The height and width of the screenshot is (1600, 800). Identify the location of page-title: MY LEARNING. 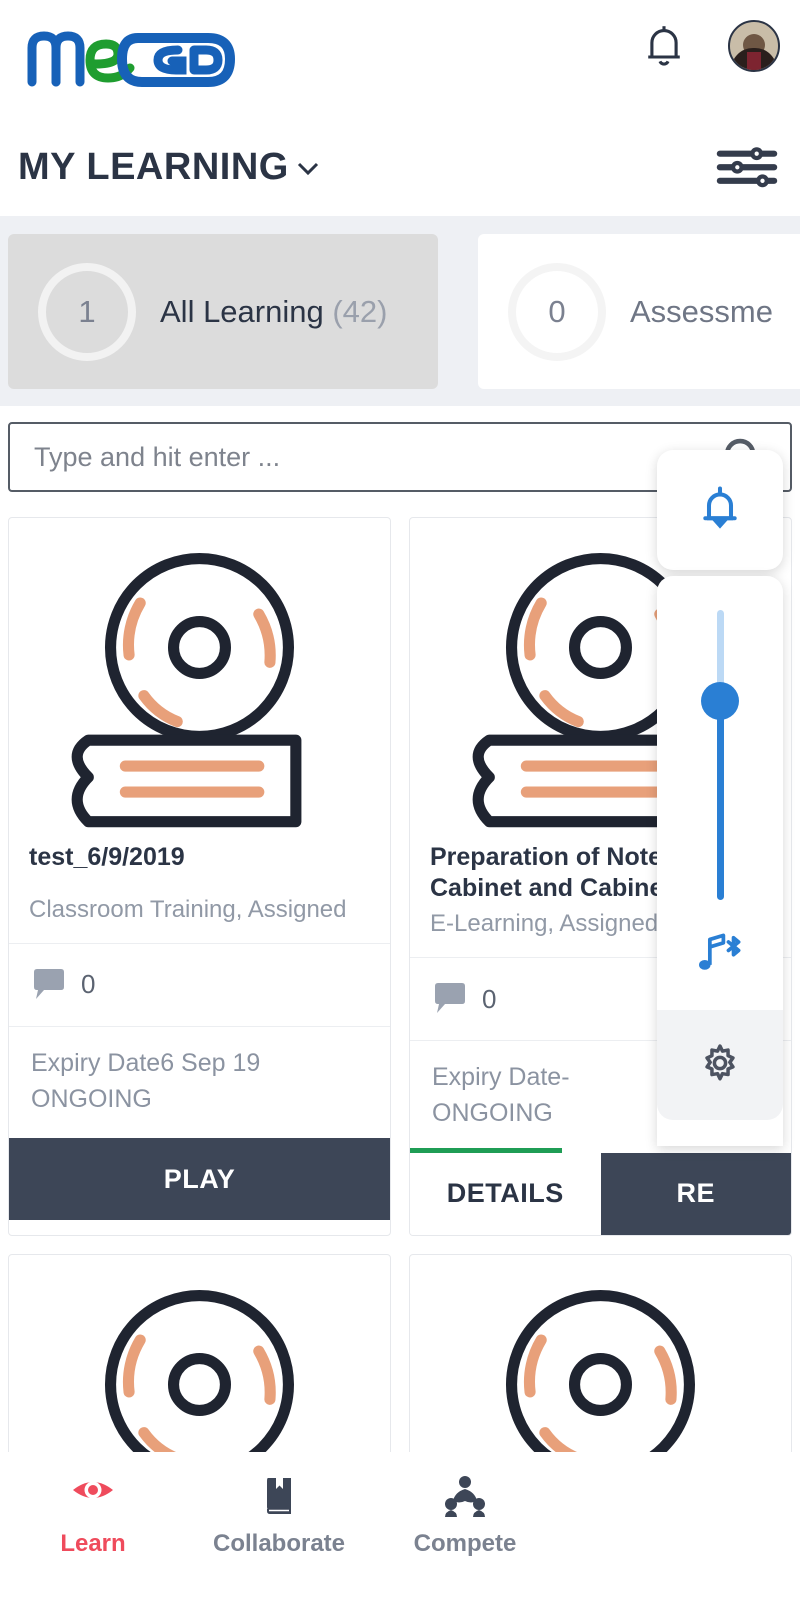
(170, 167).